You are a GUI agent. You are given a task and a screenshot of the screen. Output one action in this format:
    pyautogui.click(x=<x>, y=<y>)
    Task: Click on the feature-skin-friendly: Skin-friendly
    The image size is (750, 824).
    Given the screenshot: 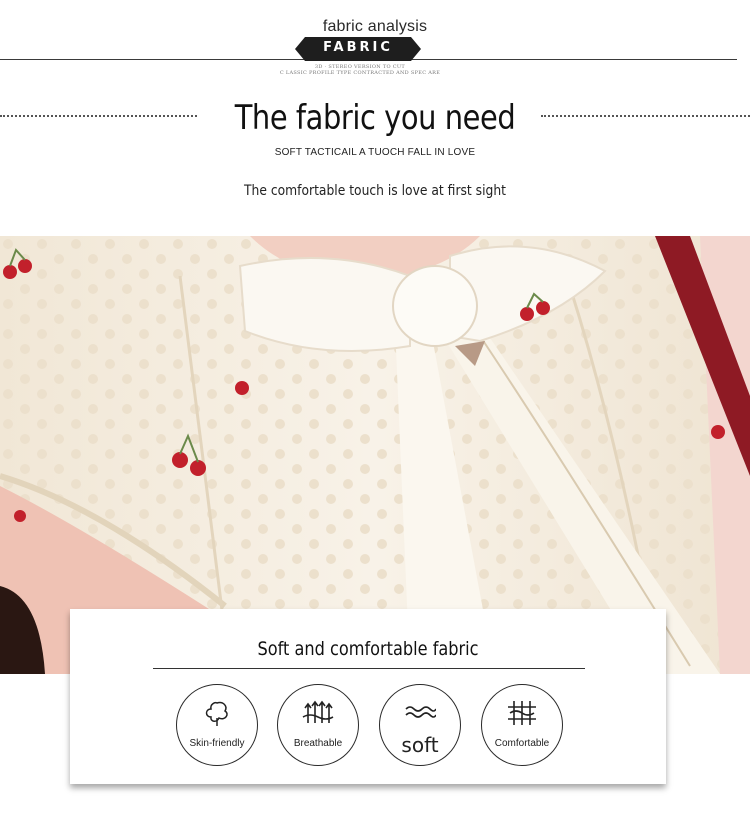 What is the action you would take?
    pyautogui.click(x=217, y=725)
    